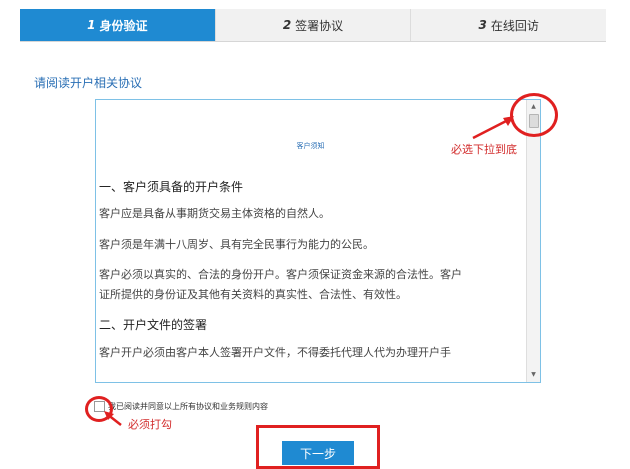 The image size is (630, 469). I want to click on step-1: 1 身份验证, so click(117, 25).